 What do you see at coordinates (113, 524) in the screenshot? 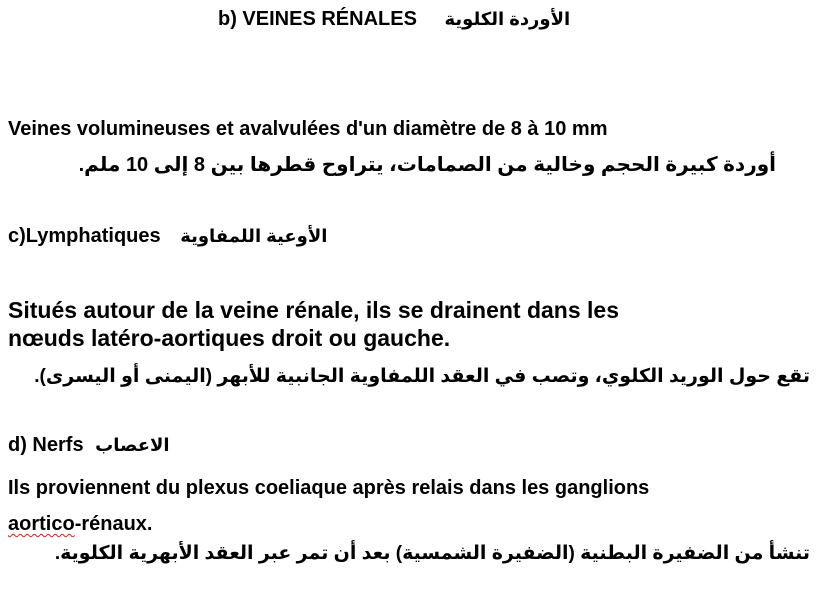
I see `nerfs-text-fr-line2-rest: -rénaux.` at bounding box center [113, 524].